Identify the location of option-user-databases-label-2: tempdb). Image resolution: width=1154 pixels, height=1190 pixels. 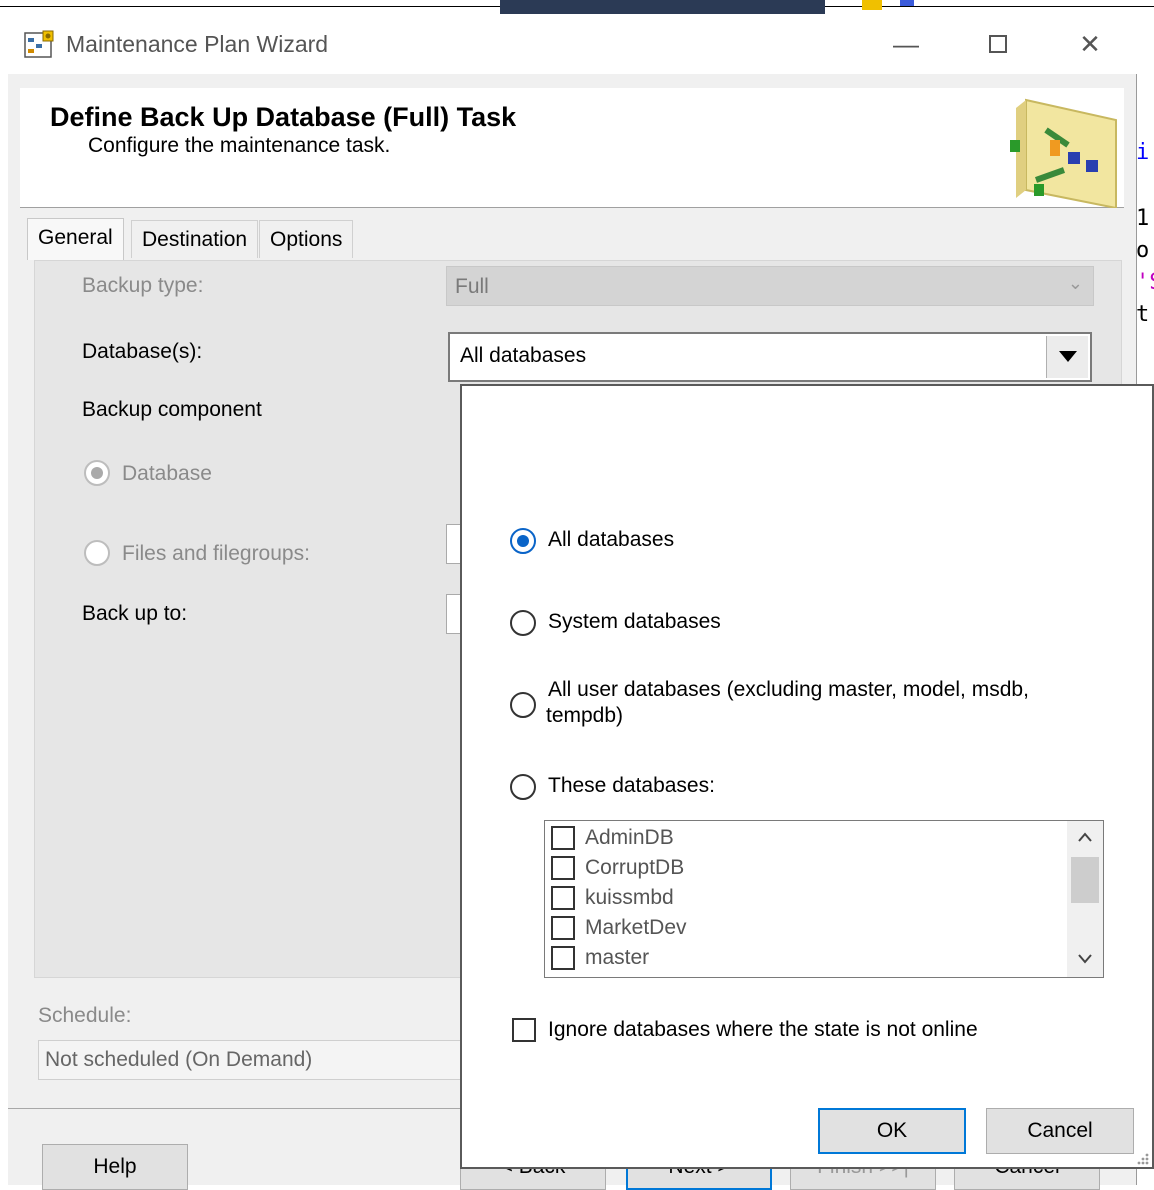
(585, 715).